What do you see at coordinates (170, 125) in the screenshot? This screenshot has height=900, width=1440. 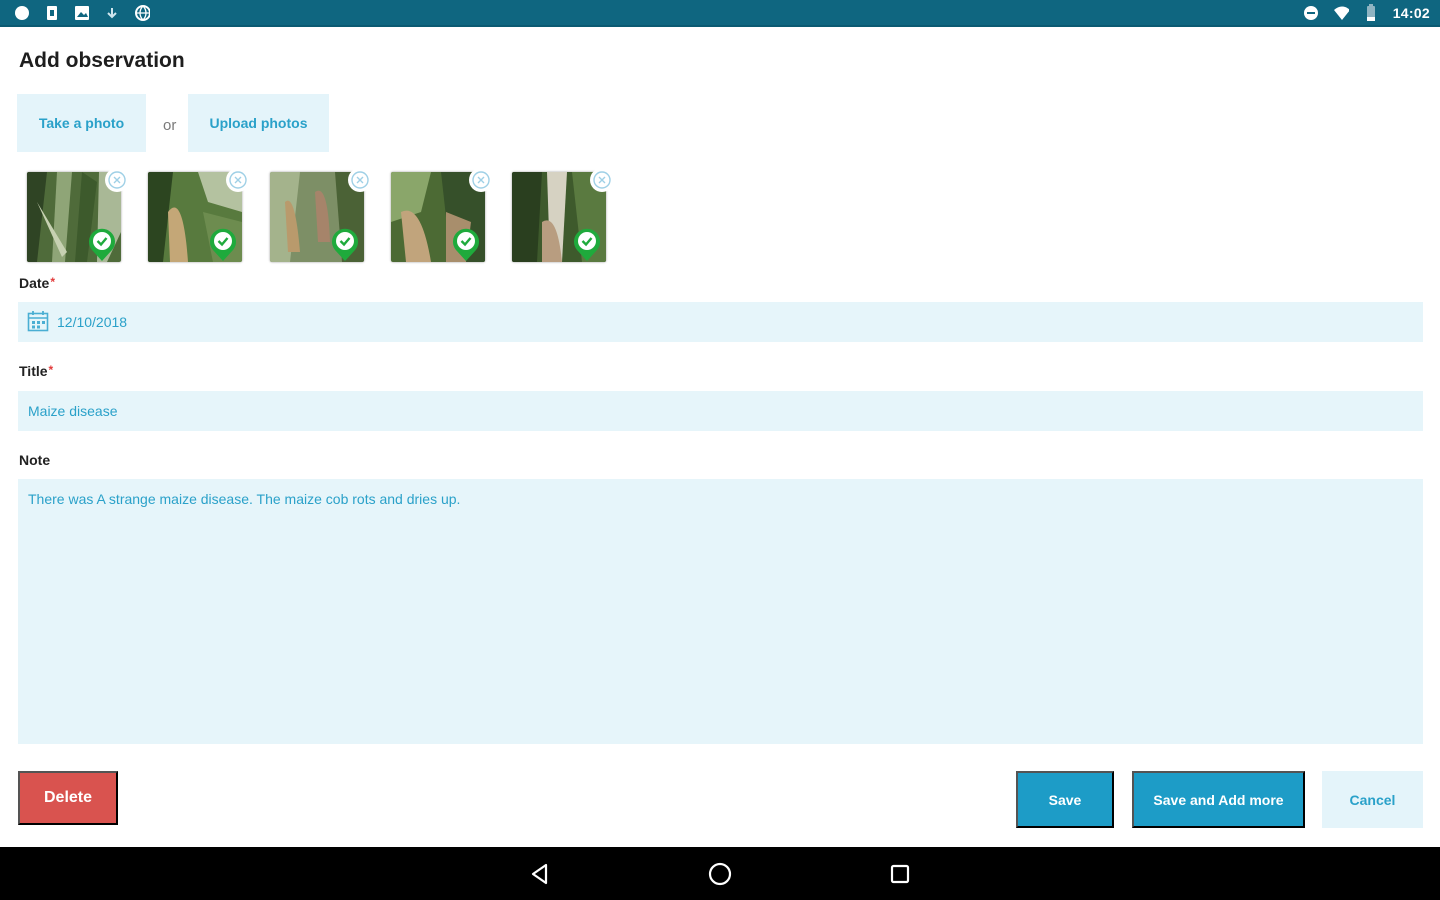 I see `or-separator: or` at bounding box center [170, 125].